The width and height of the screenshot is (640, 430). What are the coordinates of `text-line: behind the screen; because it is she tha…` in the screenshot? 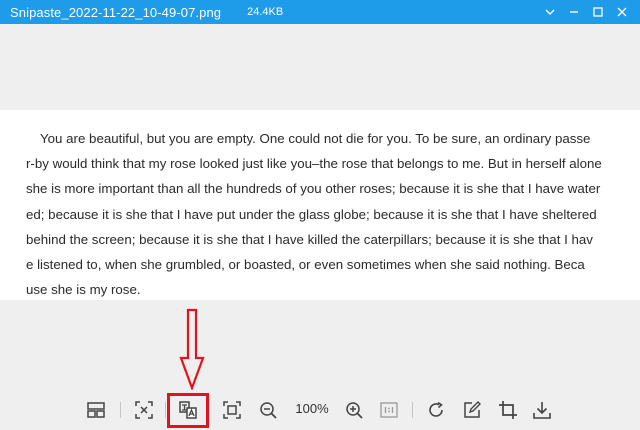 It's located at (309, 239).